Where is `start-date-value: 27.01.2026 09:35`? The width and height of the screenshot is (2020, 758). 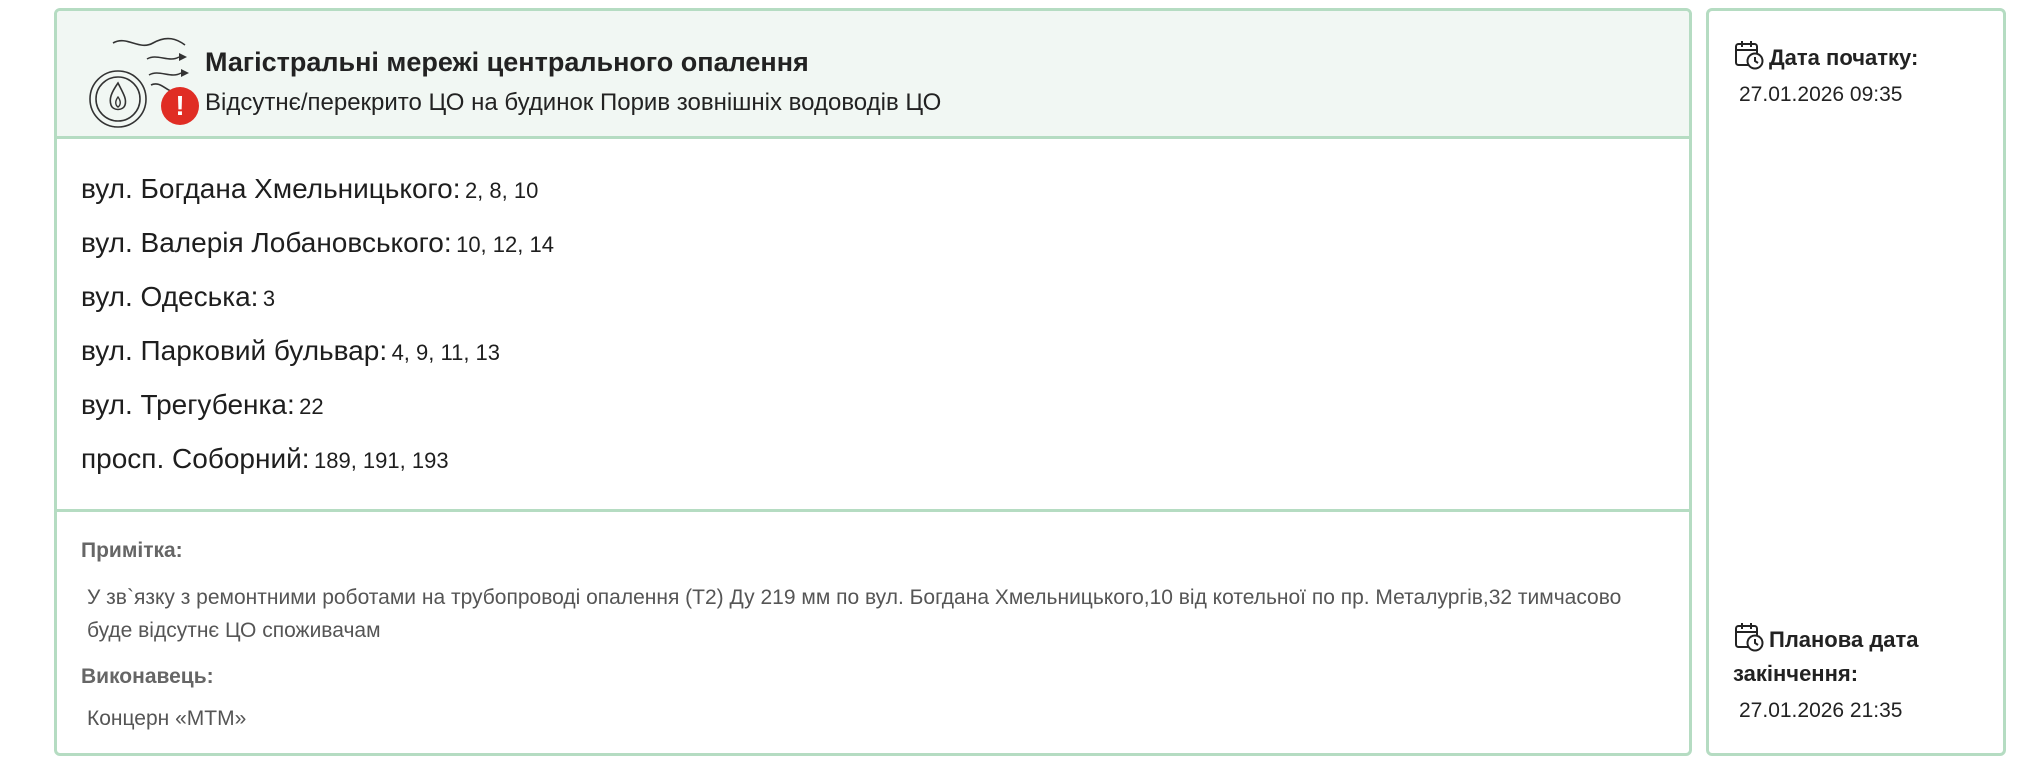 start-date-value: 27.01.2026 09:35 is located at coordinates (1821, 94).